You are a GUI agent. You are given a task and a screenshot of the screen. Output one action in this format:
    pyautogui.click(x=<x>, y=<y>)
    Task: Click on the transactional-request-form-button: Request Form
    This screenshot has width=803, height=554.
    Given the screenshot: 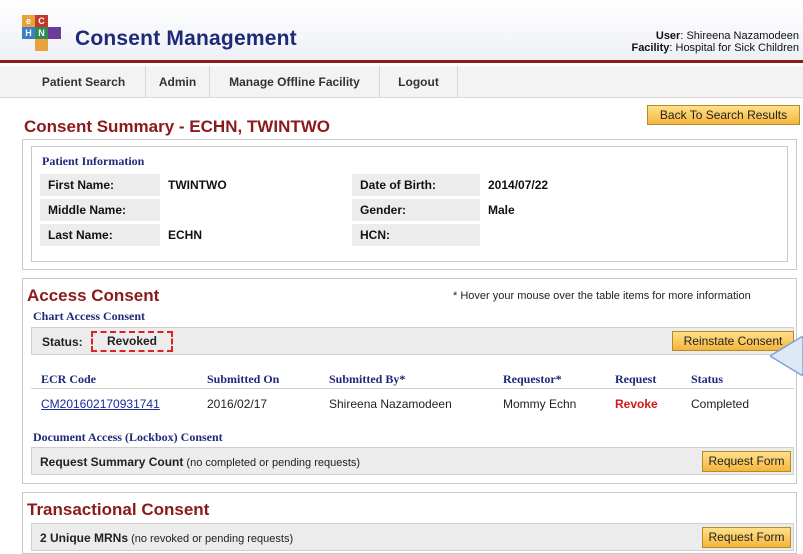 What is the action you would take?
    pyautogui.click(x=746, y=537)
    